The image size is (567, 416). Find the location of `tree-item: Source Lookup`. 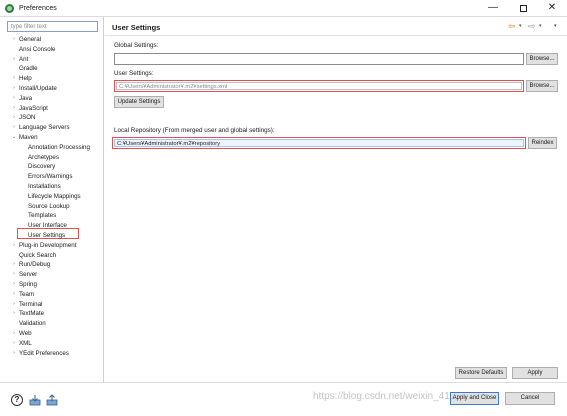

tree-item: Source Lookup is located at coordinates (52, 207).